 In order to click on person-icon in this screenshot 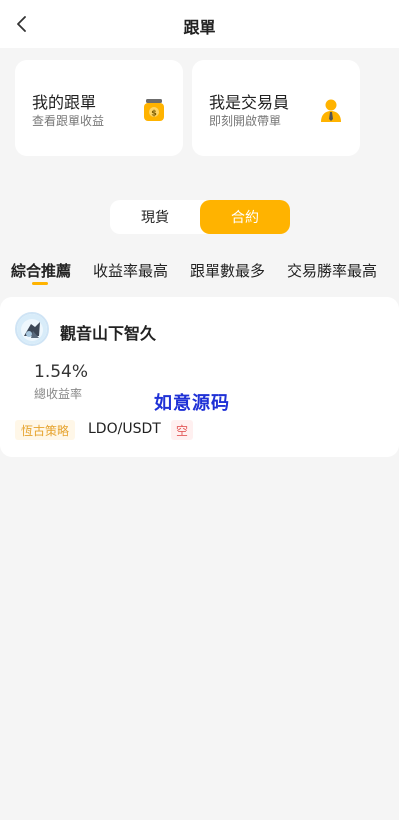, I will do `click(331, 110)`.